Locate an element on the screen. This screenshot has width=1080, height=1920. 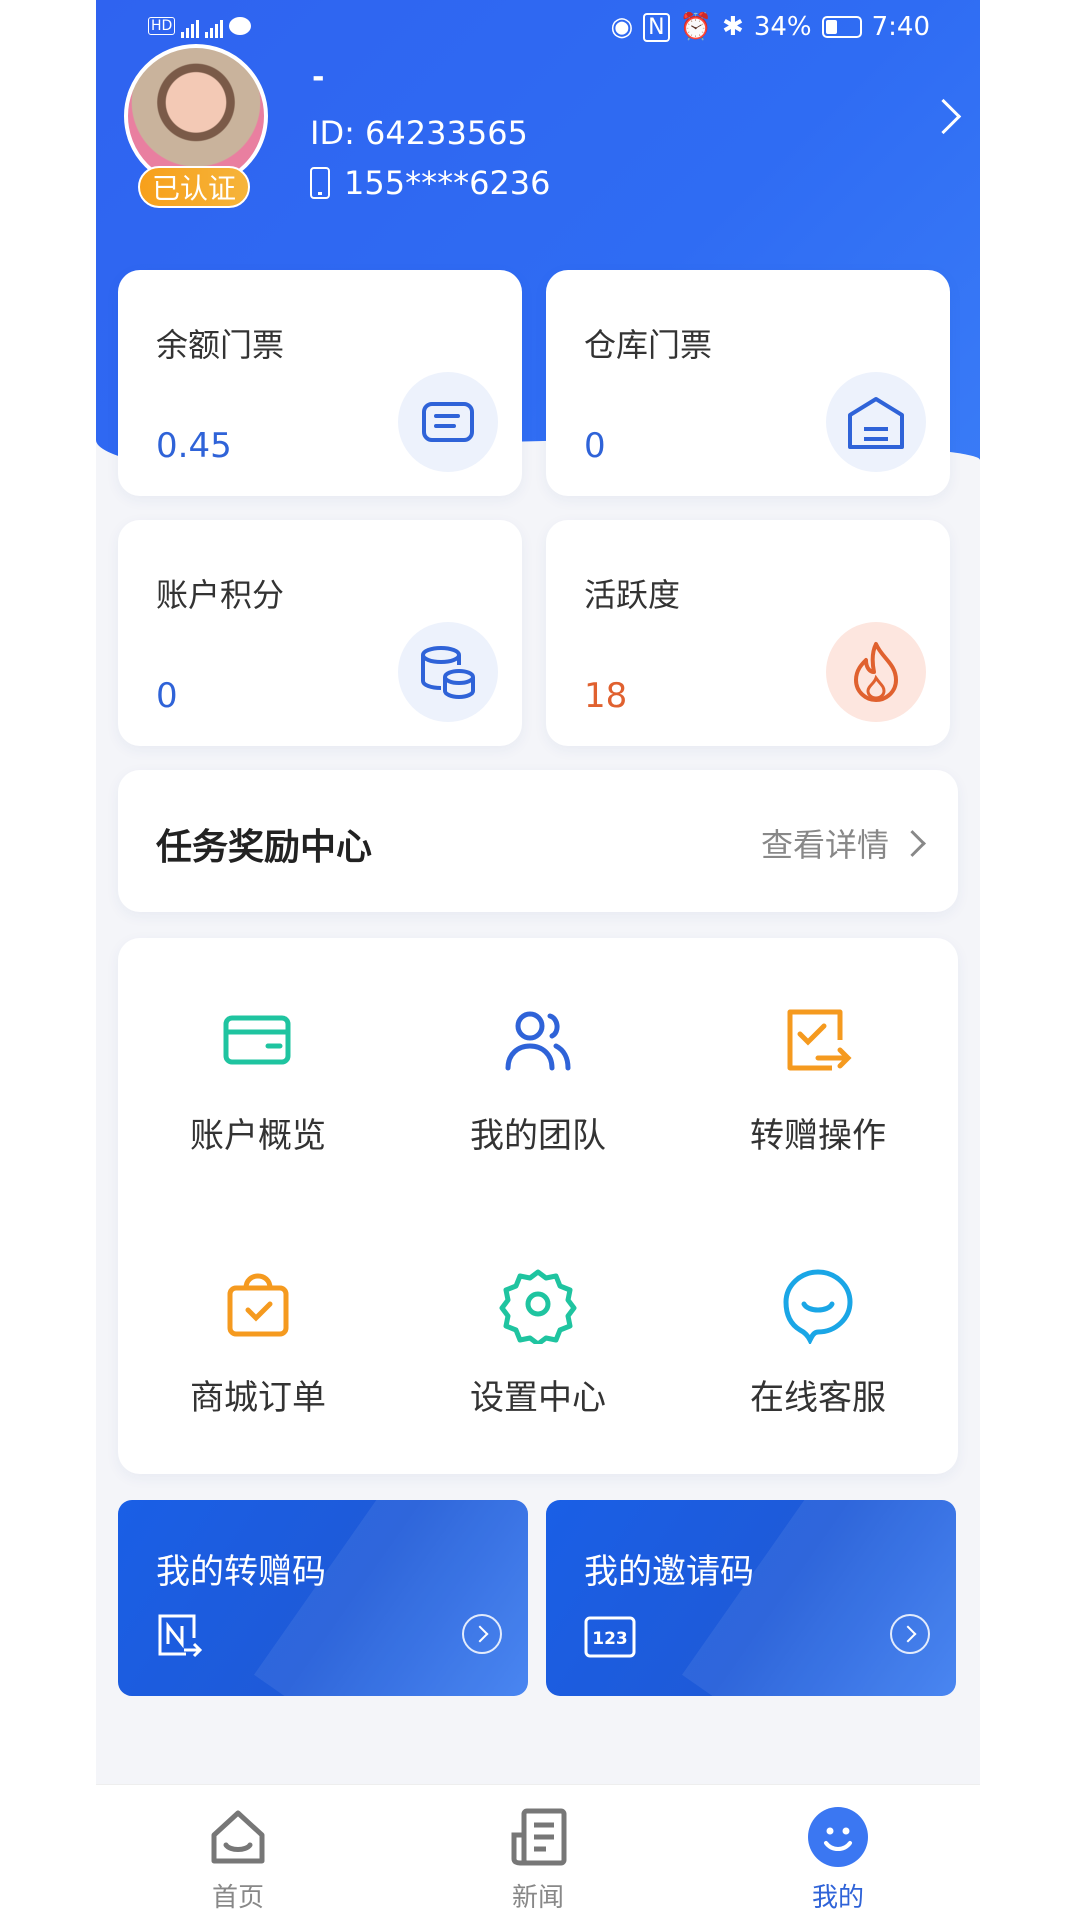
grid-label: 我的团队 is located at coordinates (538, 1136).